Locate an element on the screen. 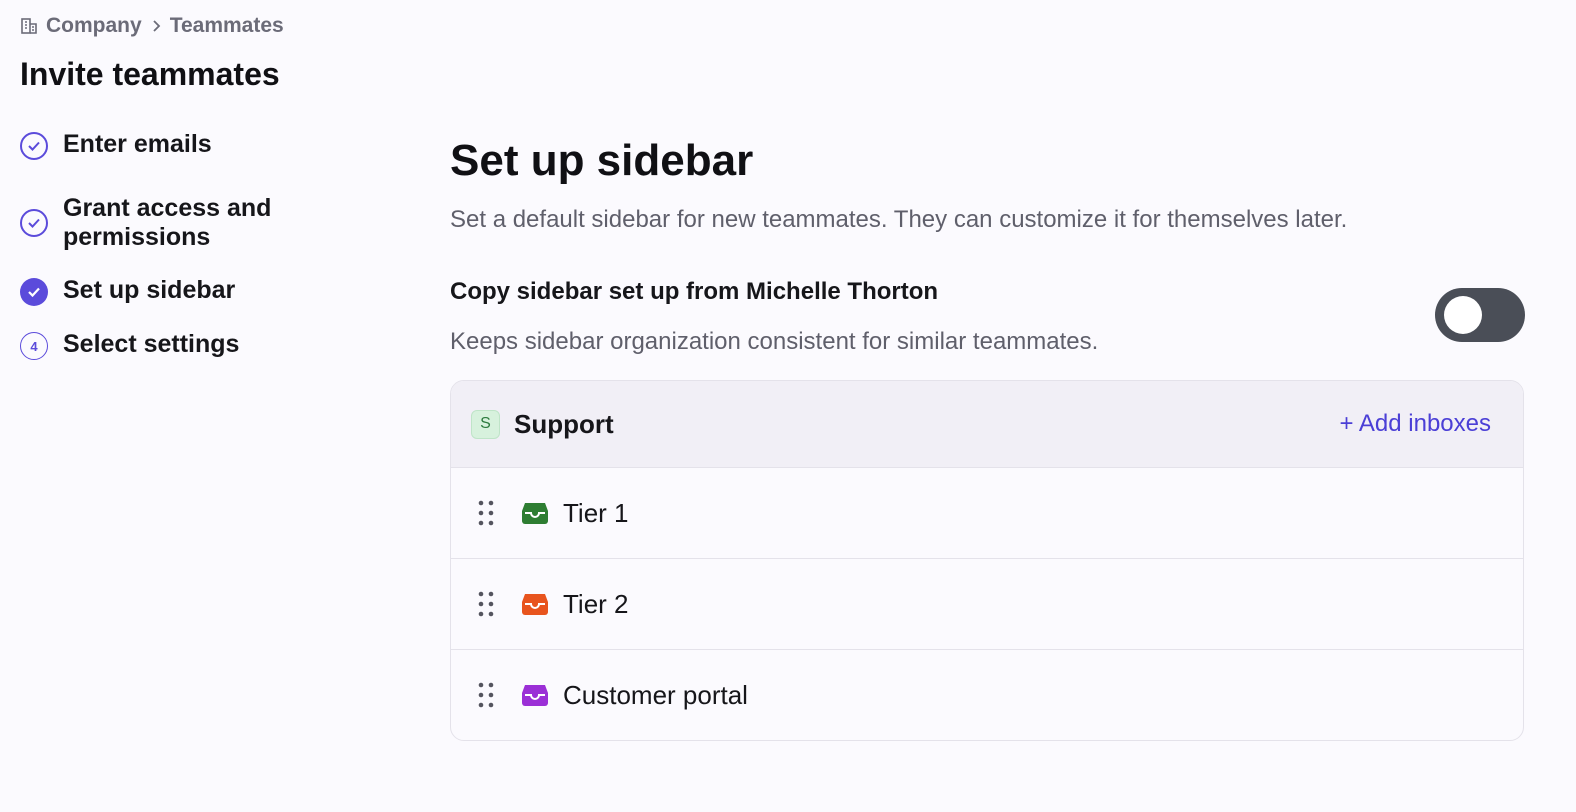 Image resolution: width=1576 pixels, height=812 pixels. list-item: Customer portal is located at coordinates (987, 695).